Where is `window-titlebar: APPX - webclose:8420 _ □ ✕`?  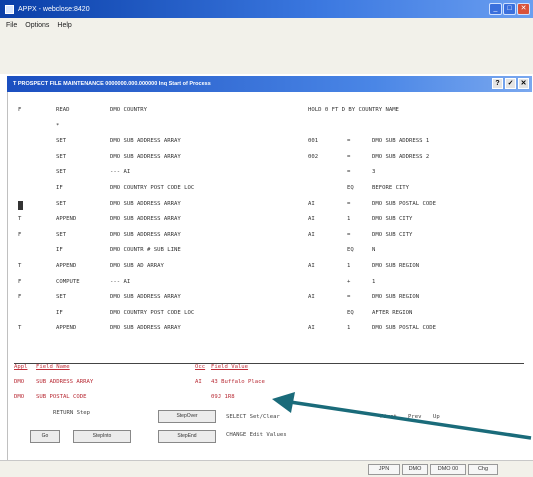
window-titlebar: APPX - webclose:8420 _ □ ✕ is located at coordinates (266, 9).